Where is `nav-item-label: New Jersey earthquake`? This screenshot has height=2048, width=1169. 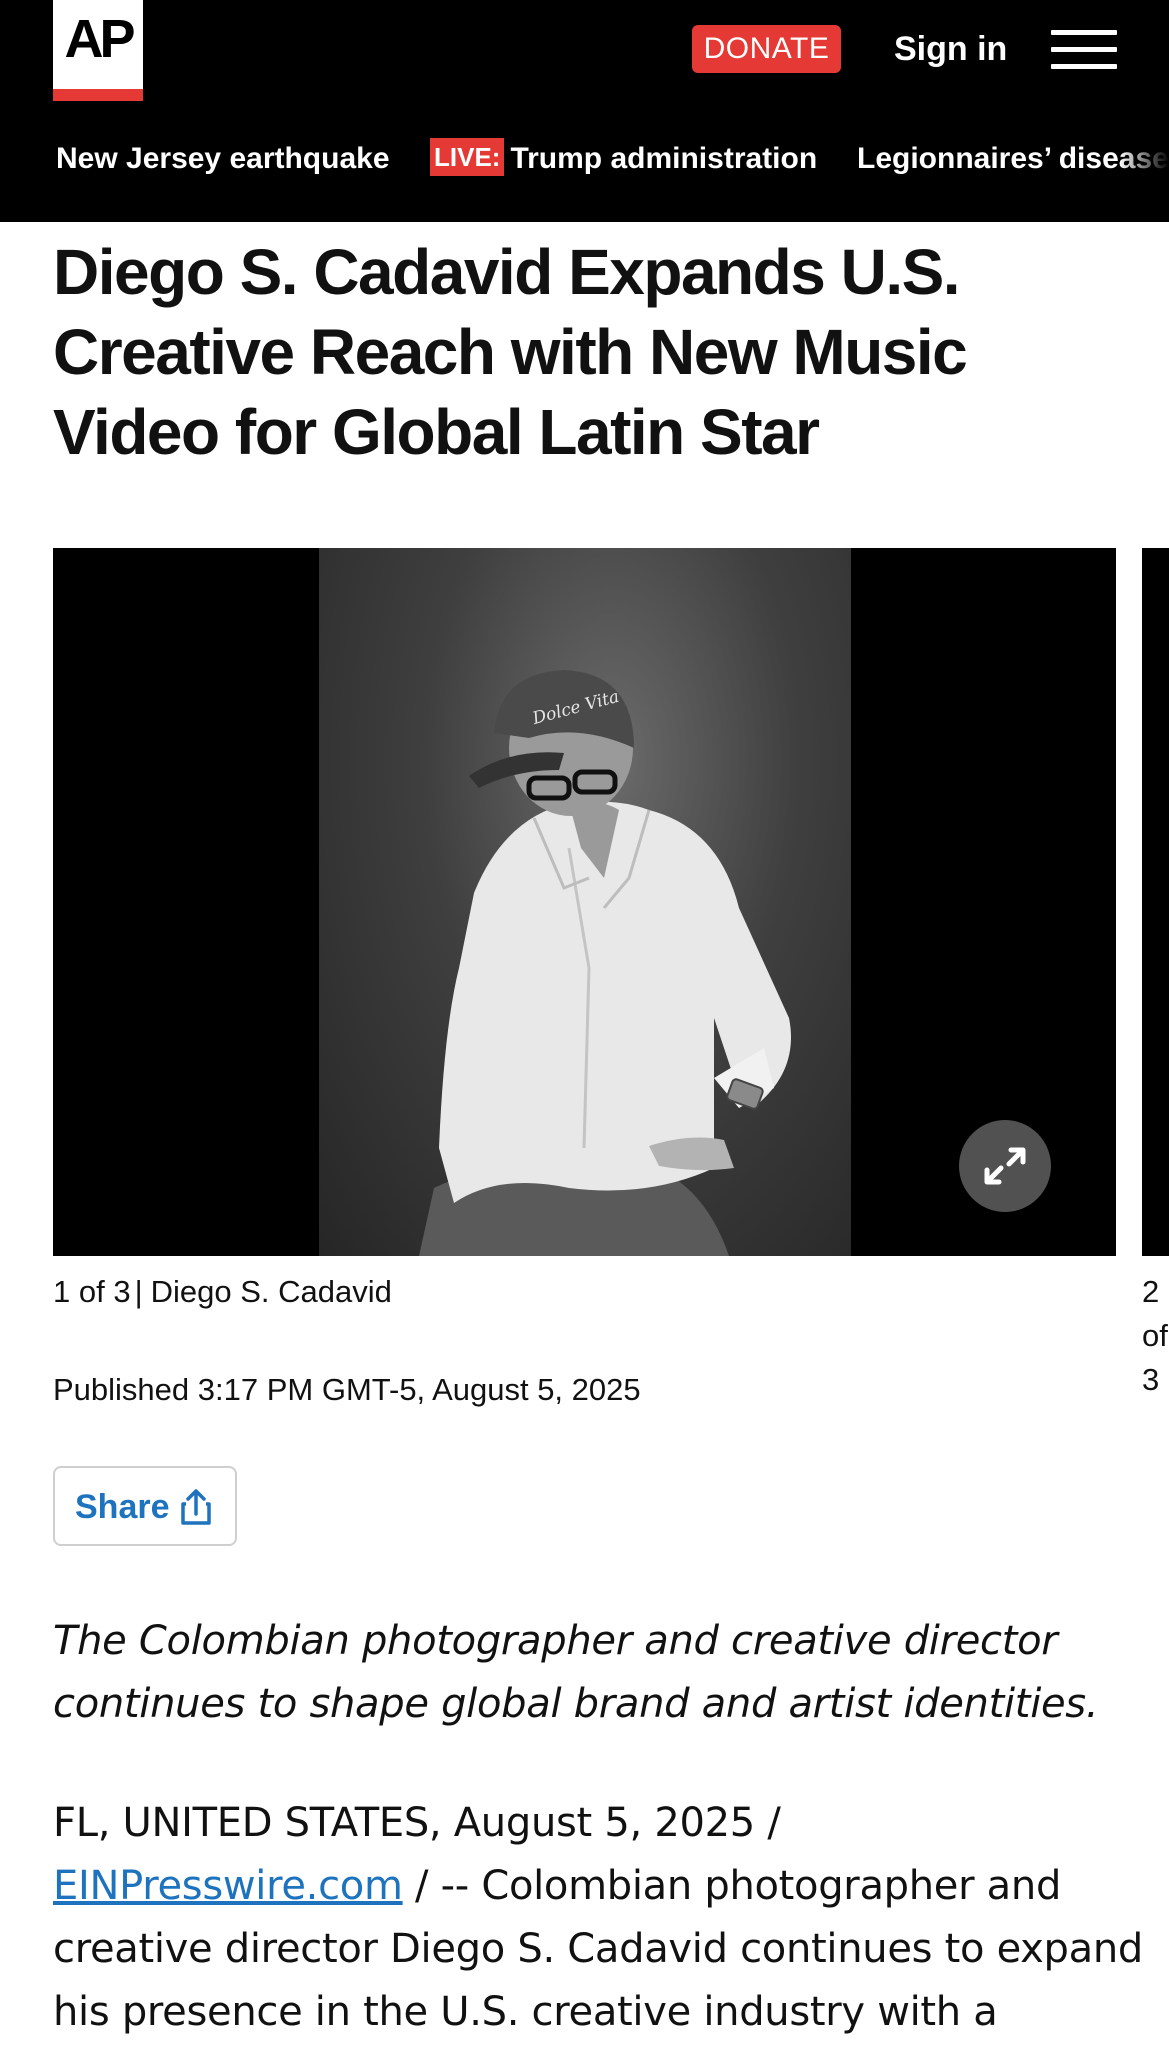 nav-item-label: New Jersey earthquake is located at coordinates (223, 158).